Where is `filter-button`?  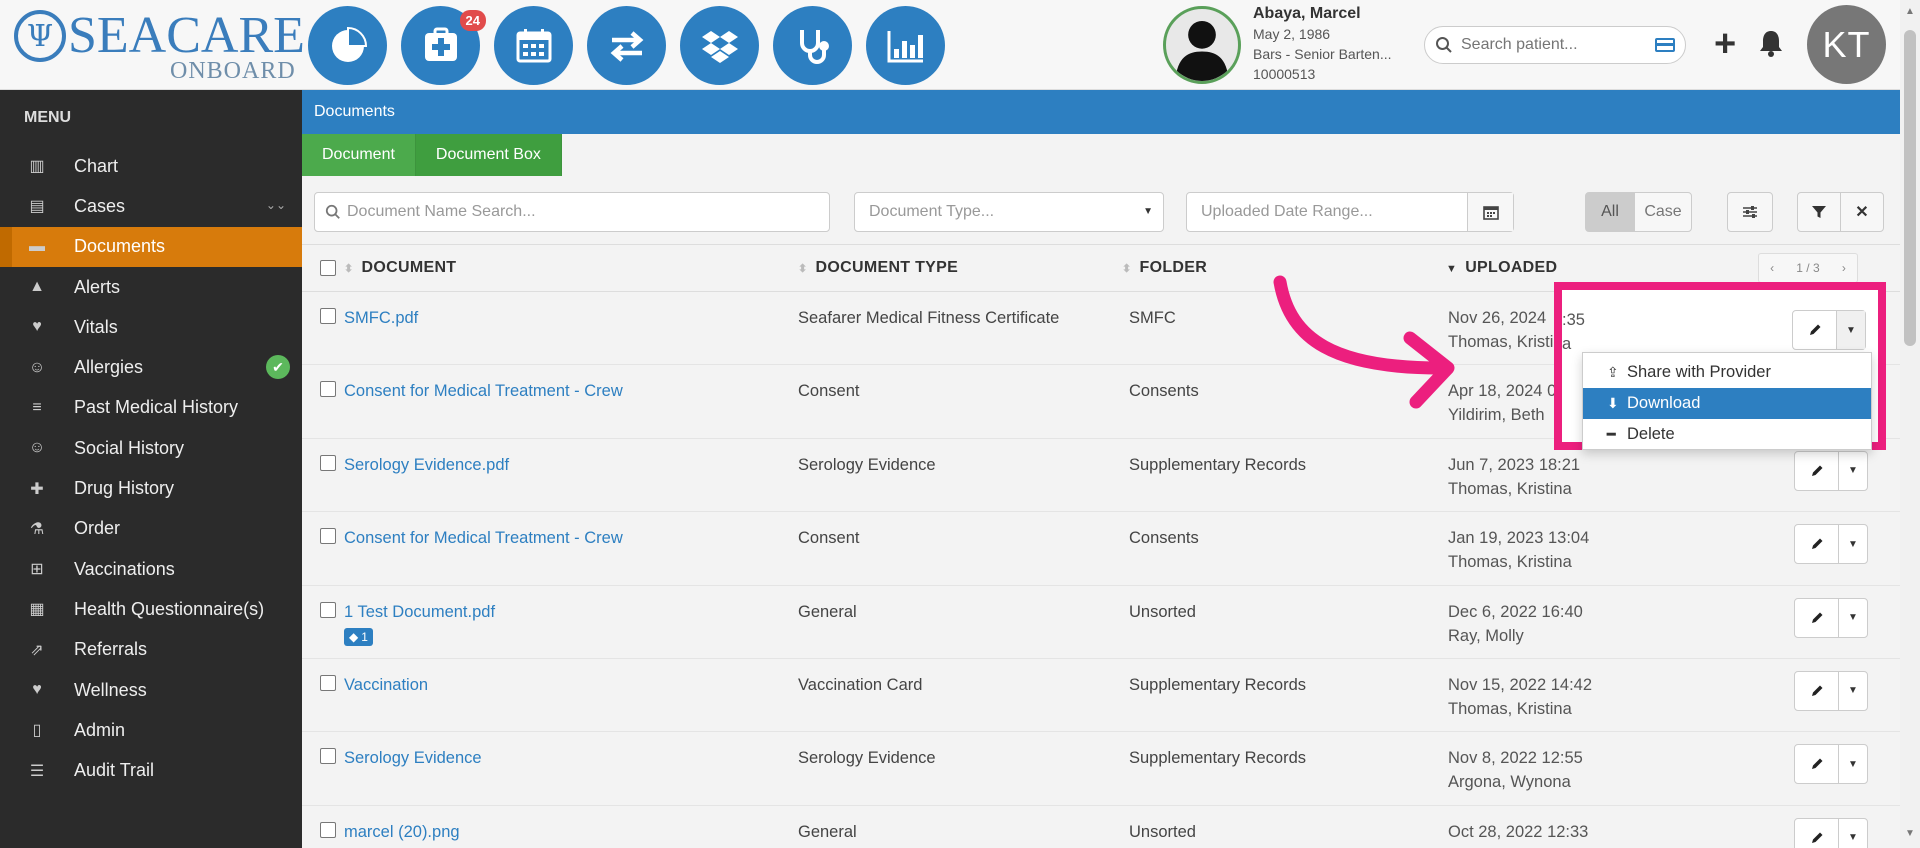 filter-button is located at coordinates (1819, 212).